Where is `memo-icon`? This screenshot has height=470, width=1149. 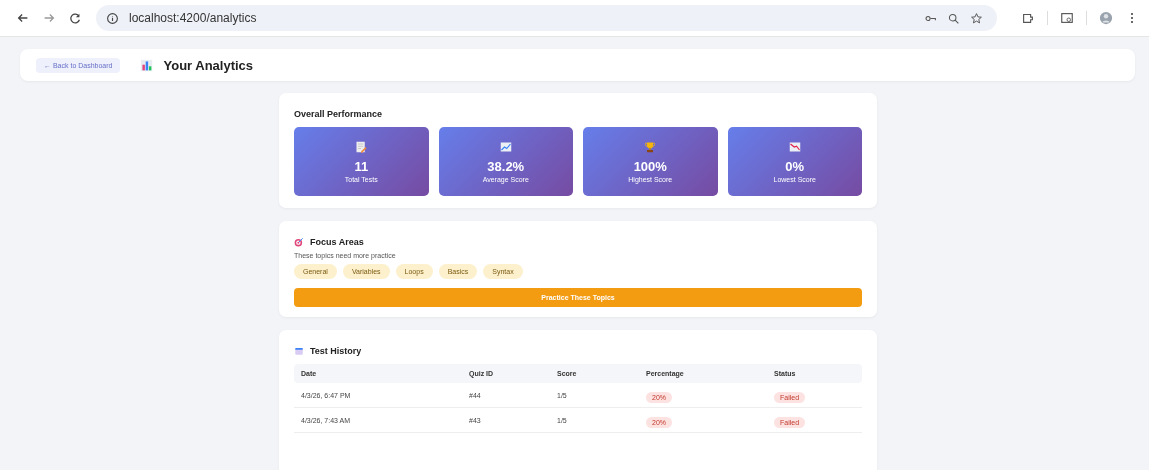
memo-icon is located at coordinates (361, 146).